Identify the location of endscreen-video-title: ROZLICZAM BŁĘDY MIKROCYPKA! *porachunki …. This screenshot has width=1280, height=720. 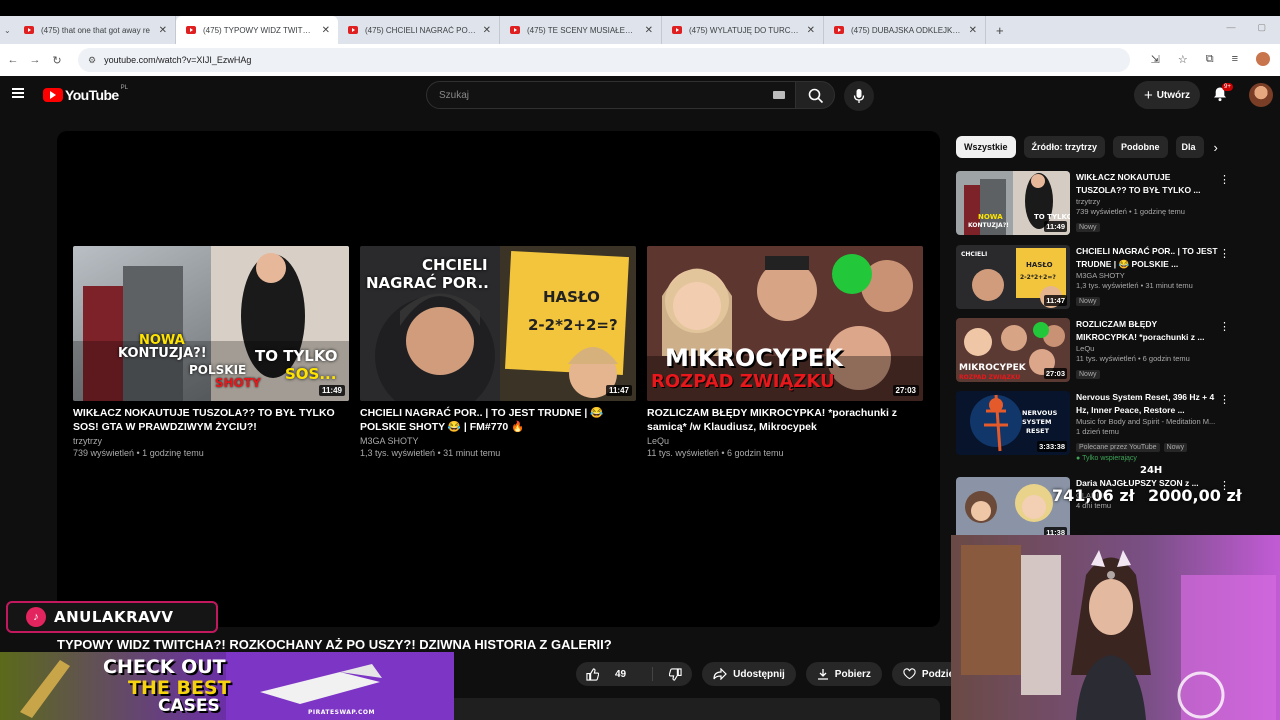
(785, 420).